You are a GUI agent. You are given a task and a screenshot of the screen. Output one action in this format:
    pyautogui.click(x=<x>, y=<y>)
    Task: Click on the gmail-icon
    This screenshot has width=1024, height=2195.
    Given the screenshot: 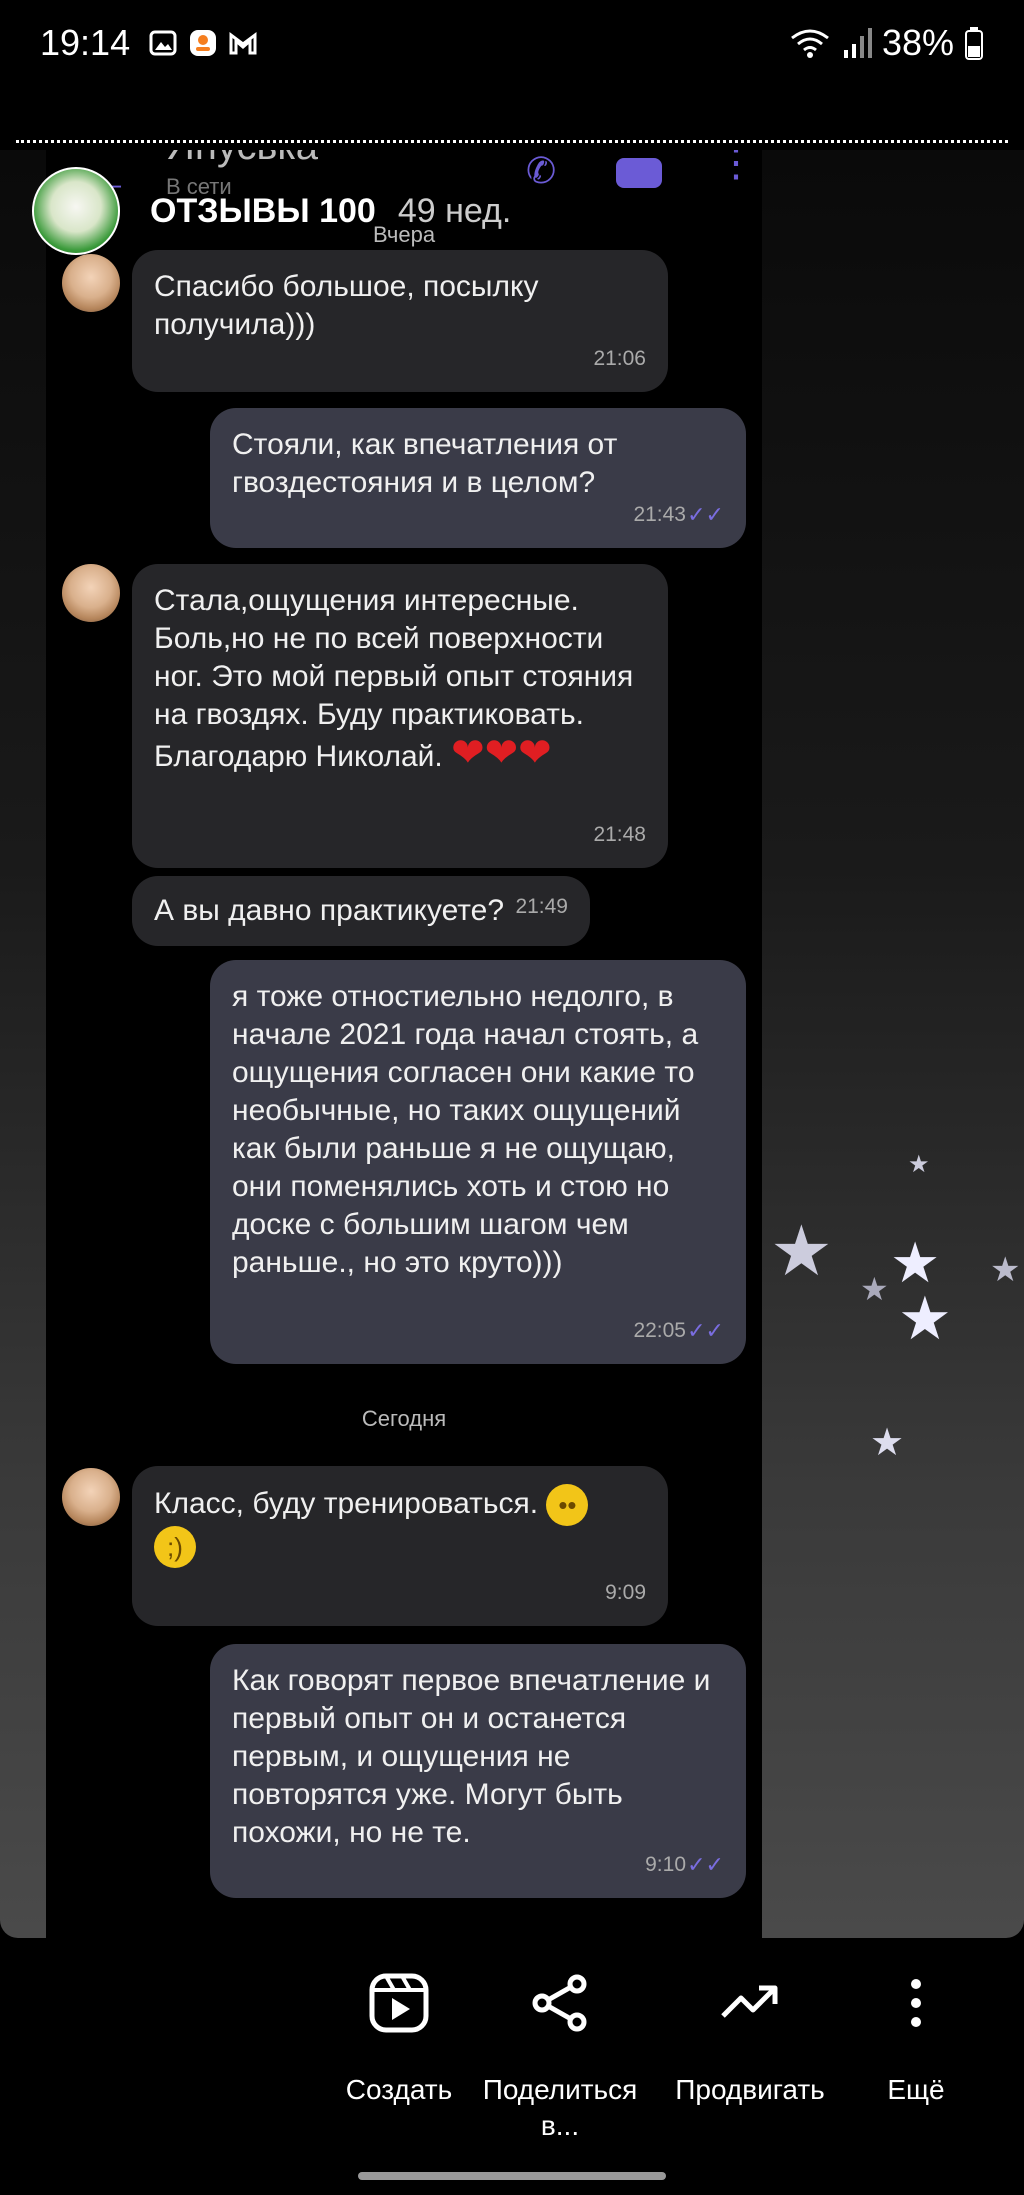 What is the action you would take?
    pyautogui.click(x=243, y=43)
    